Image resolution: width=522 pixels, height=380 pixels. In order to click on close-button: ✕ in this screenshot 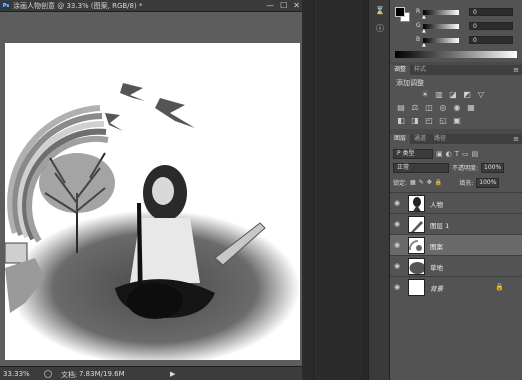, I will do `click(296, 5)`.